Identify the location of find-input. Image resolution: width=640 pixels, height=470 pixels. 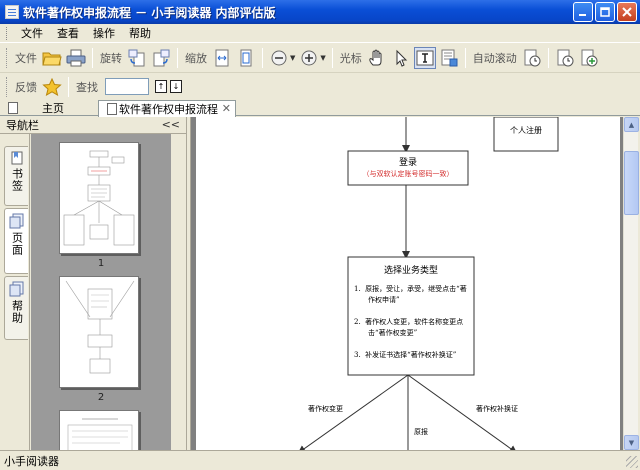
(127, 86).